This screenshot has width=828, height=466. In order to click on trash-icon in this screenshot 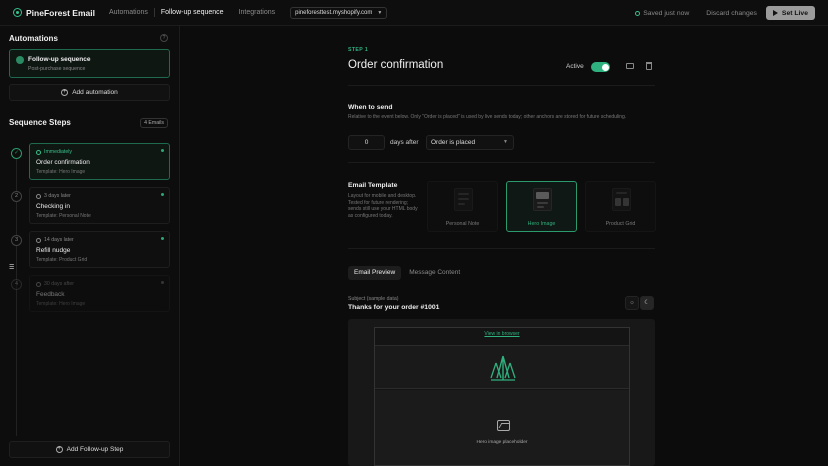, I will do `click(649, 66)`.